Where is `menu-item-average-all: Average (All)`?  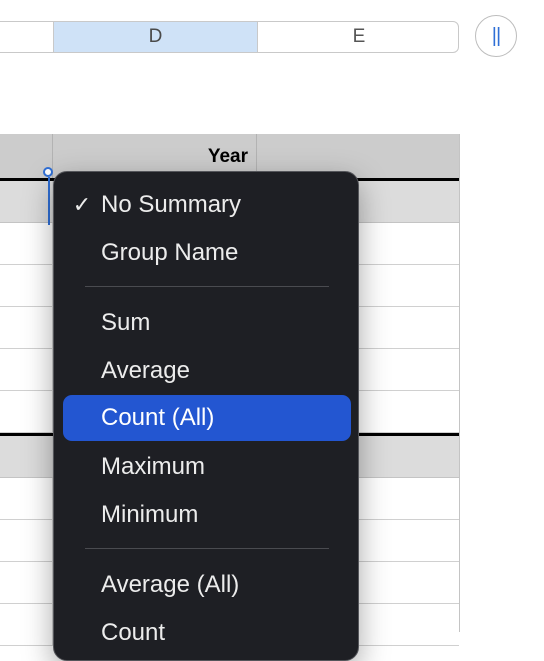 menu-item-average-all: Average (All) is located at coordinates (207, 585).